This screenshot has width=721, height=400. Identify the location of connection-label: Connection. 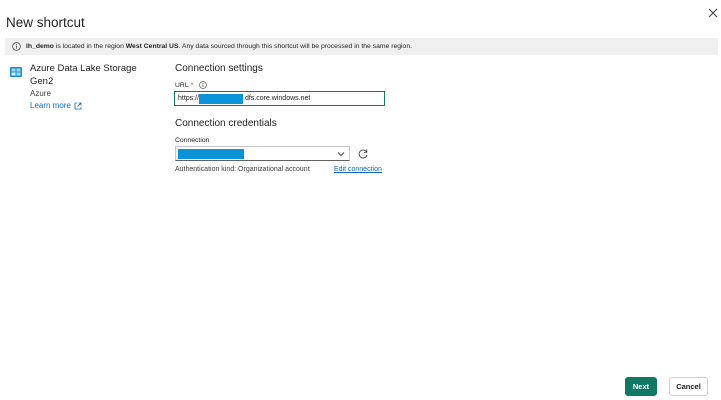
(192, 140).